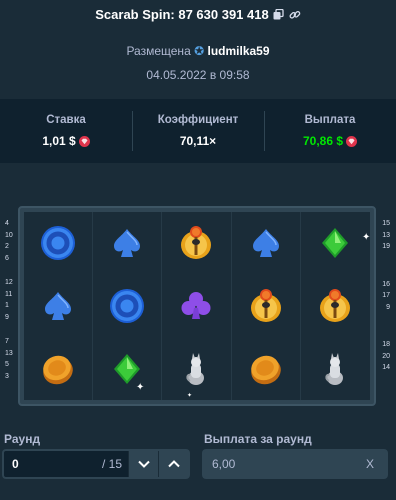  What do you see at coordinates (386, 344) in the screenshot?
I see `payline-number: 18` at bounding box center [386, 344].